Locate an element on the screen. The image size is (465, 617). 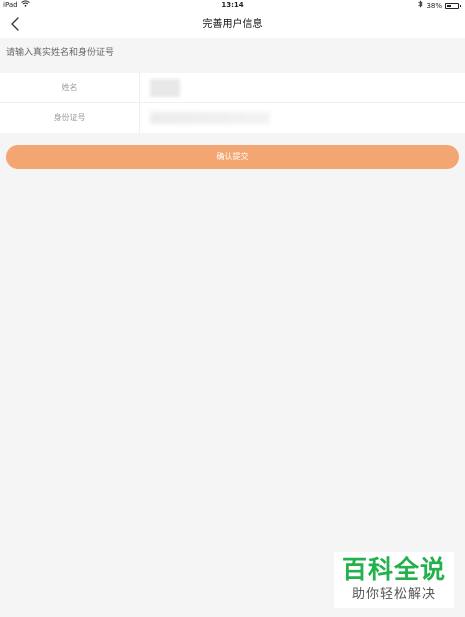
user-info-form: 姓名 身份证号 is located at coordinates (232, 103).